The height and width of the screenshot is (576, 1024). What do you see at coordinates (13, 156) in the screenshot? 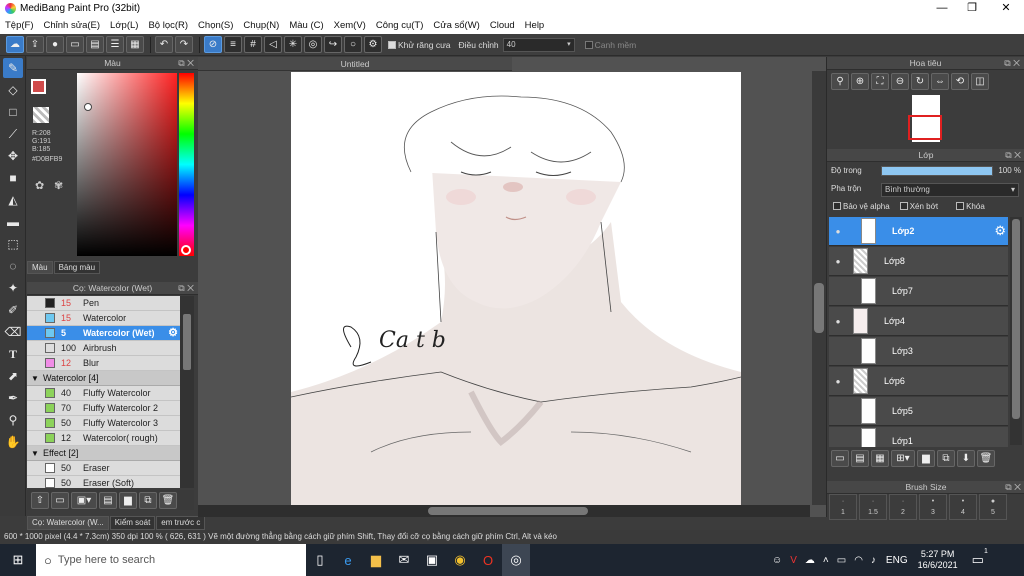
I see `move-tool-icon: ✥` at bounding box center [13, 156].